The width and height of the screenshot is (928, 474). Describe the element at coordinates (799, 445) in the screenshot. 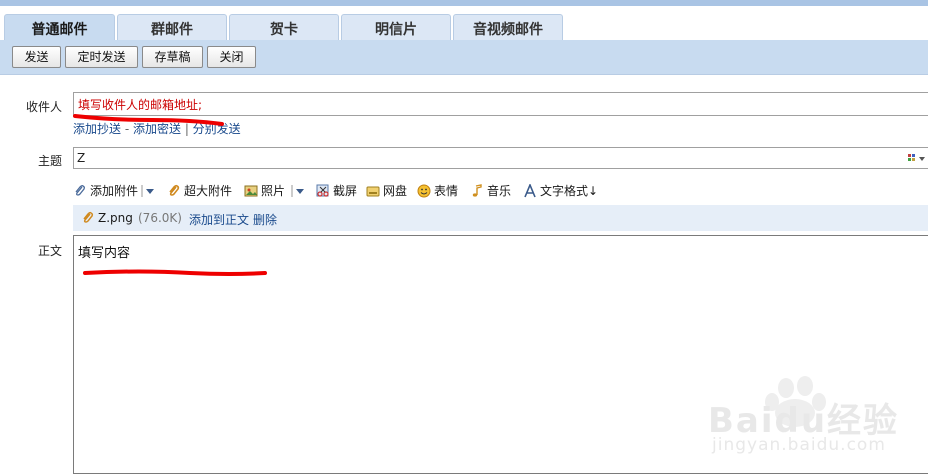

I see `watermark-url: jingyan.baidu.com` at that location.